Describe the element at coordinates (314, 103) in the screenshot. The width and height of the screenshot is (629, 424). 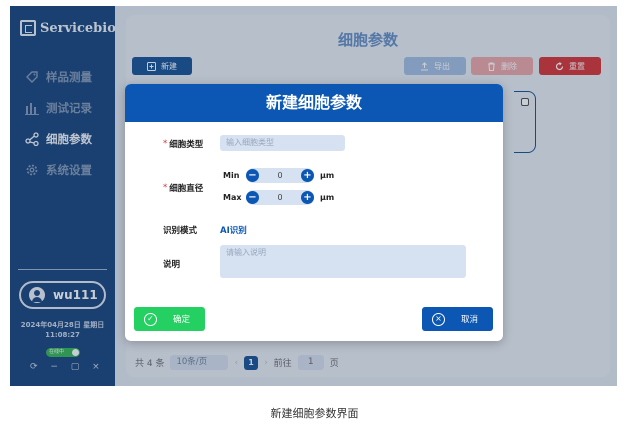
I see `dialog-title: 新建细胞参数` at that location.